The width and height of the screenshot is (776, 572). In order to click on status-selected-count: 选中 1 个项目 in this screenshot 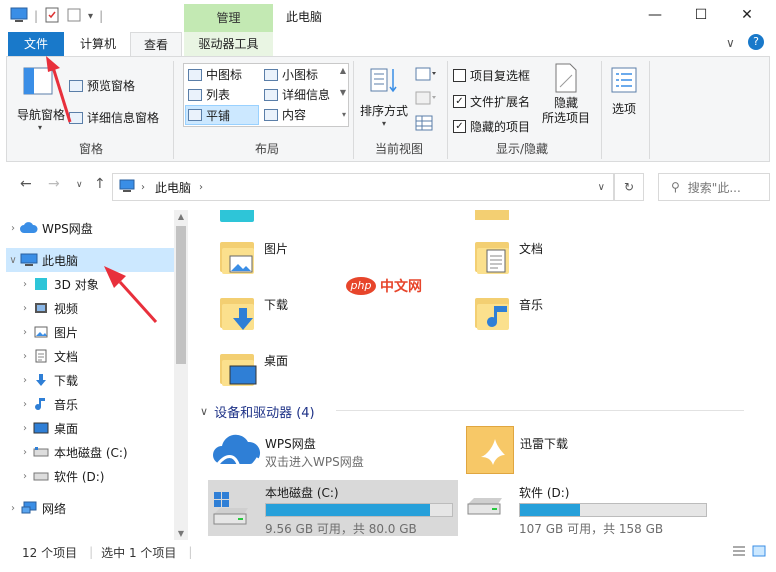, I will do `click(139, 552)`.